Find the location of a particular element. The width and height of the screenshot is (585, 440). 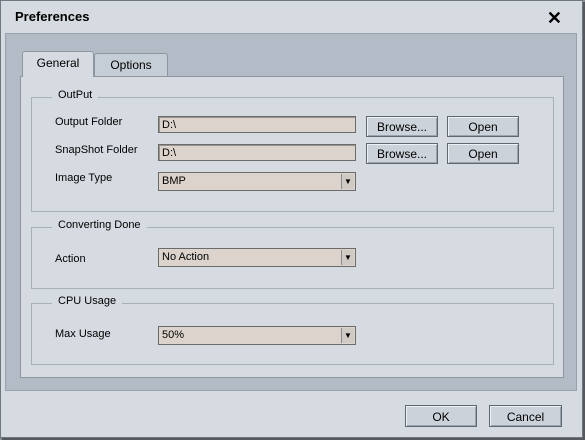

title-bar: Preferences ✕ is located at coordinates (291, 17).